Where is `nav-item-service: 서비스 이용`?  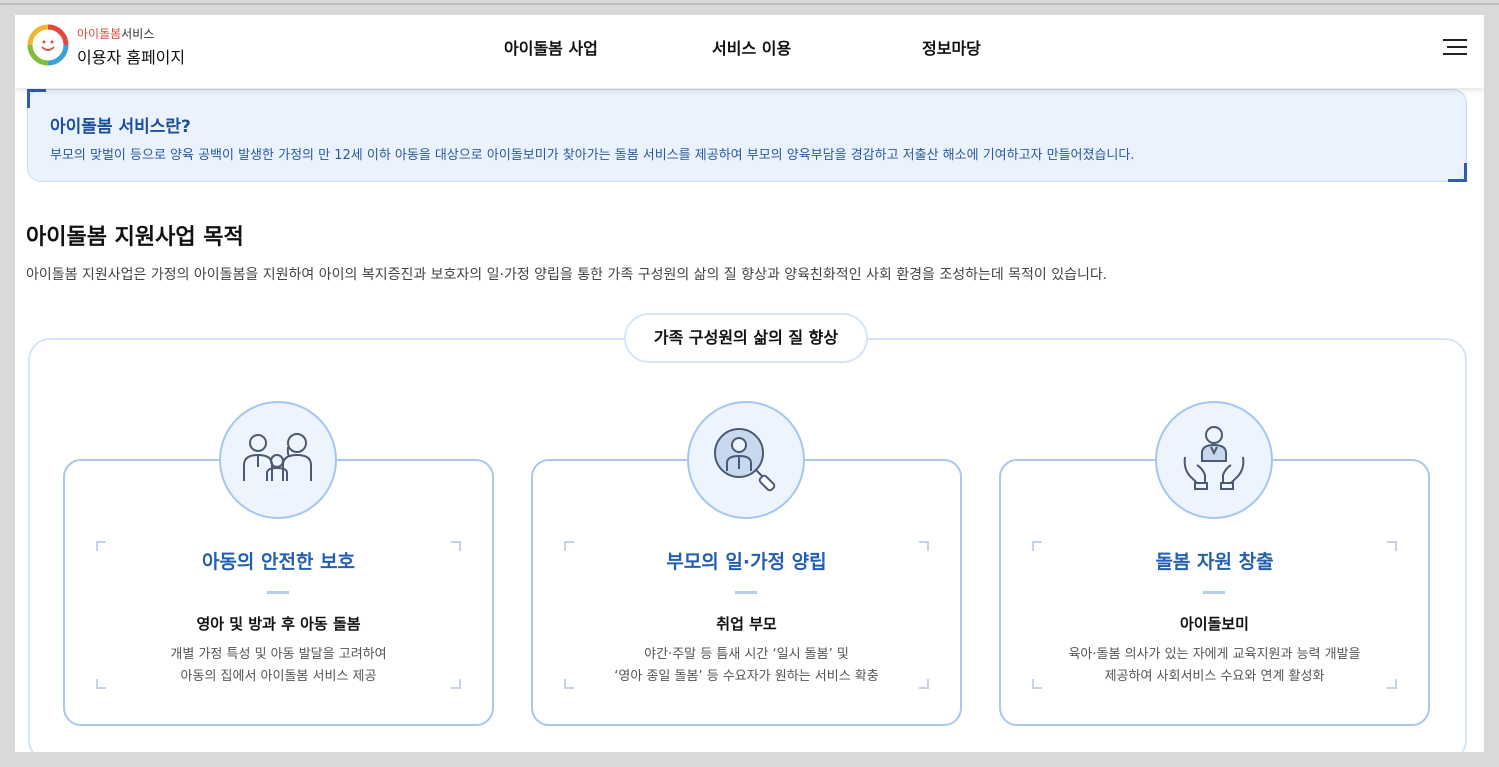
nav-item-service: 서비스 이용 is located at coordinates (751, 47).